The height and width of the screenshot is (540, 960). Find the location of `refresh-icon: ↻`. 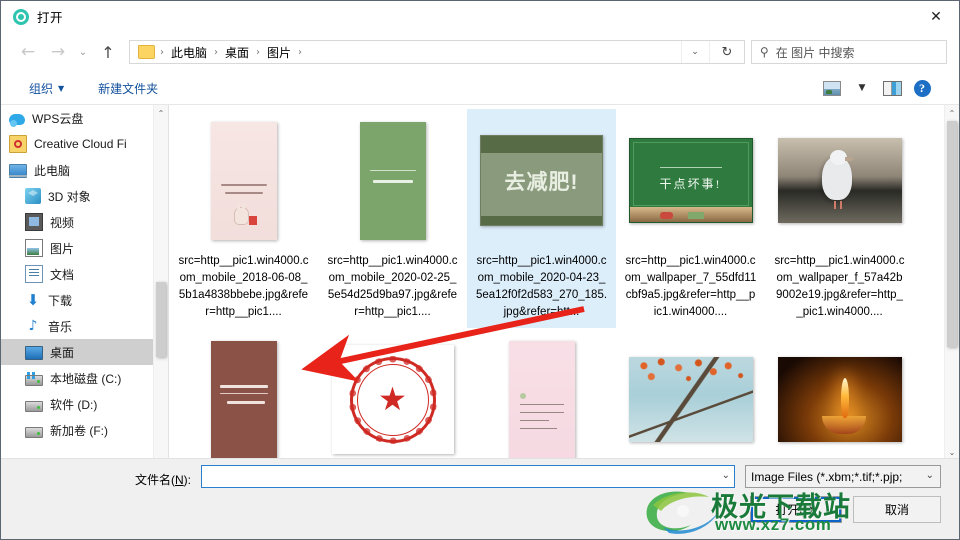

refresh-icon: ↻ is located at coordinates (726, 52).